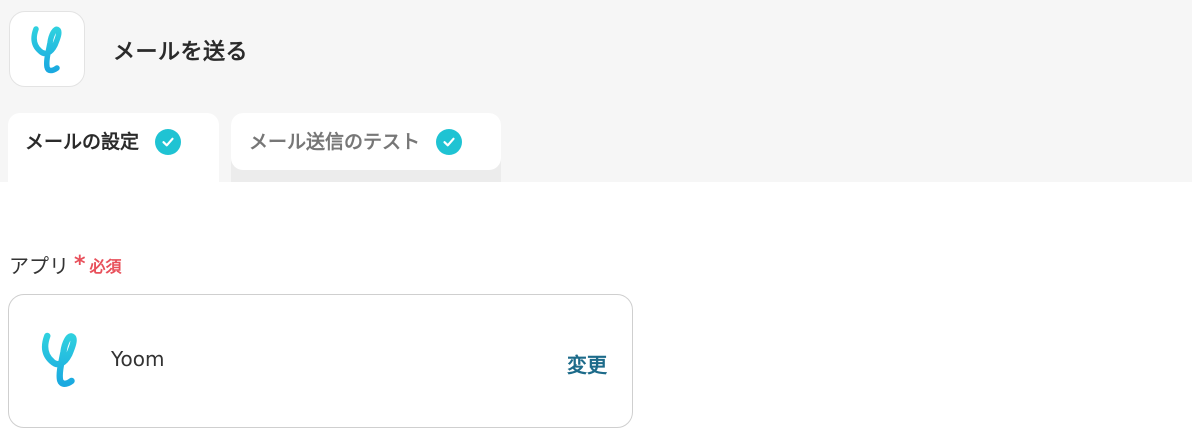  What do you see at coordinates (105, 266) in the screenshot?
I see `required-badge: 必須` at bounding box center [105, 266].